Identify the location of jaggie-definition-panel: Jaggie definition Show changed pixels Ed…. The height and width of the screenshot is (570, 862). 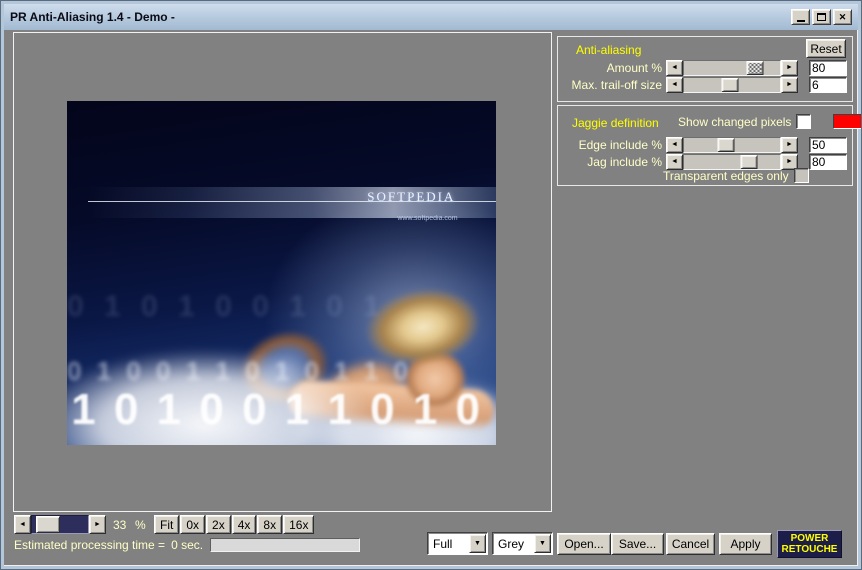
(709, 145).